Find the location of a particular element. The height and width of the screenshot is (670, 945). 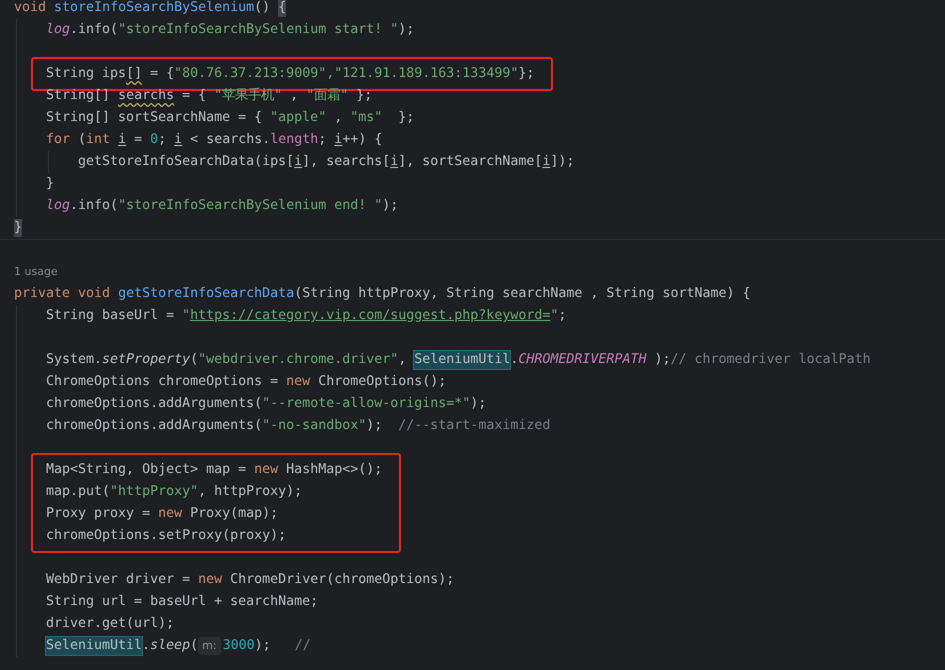

code-text: String baseUrl = is located at coordinates (111, 316).